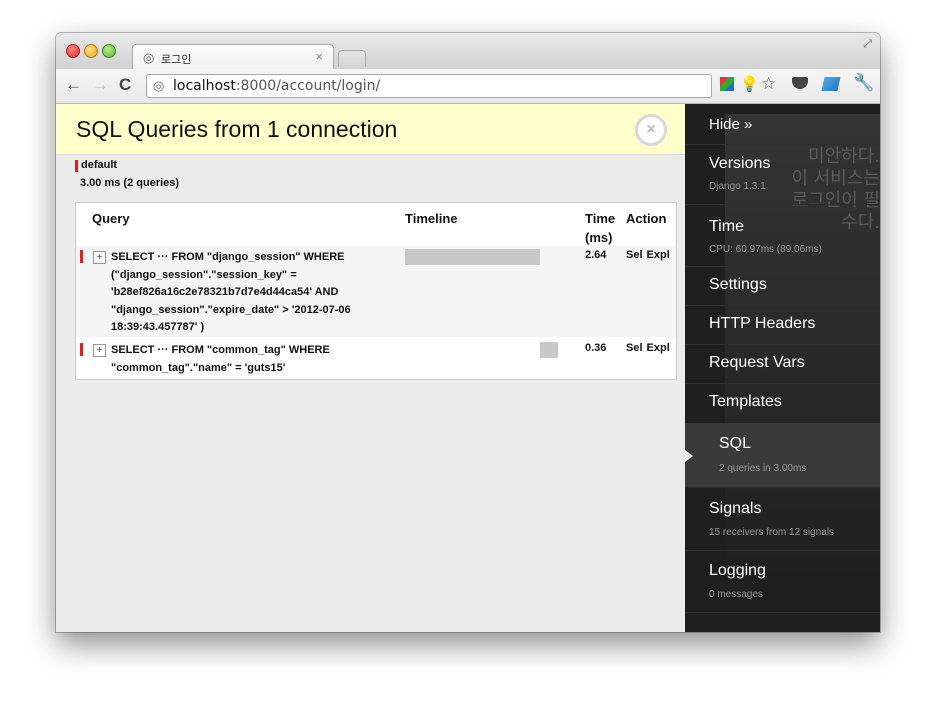 Image resolution: width=936 pixels, height=710 pixels. I want to click on reload-icon: C, so click(125, 85).